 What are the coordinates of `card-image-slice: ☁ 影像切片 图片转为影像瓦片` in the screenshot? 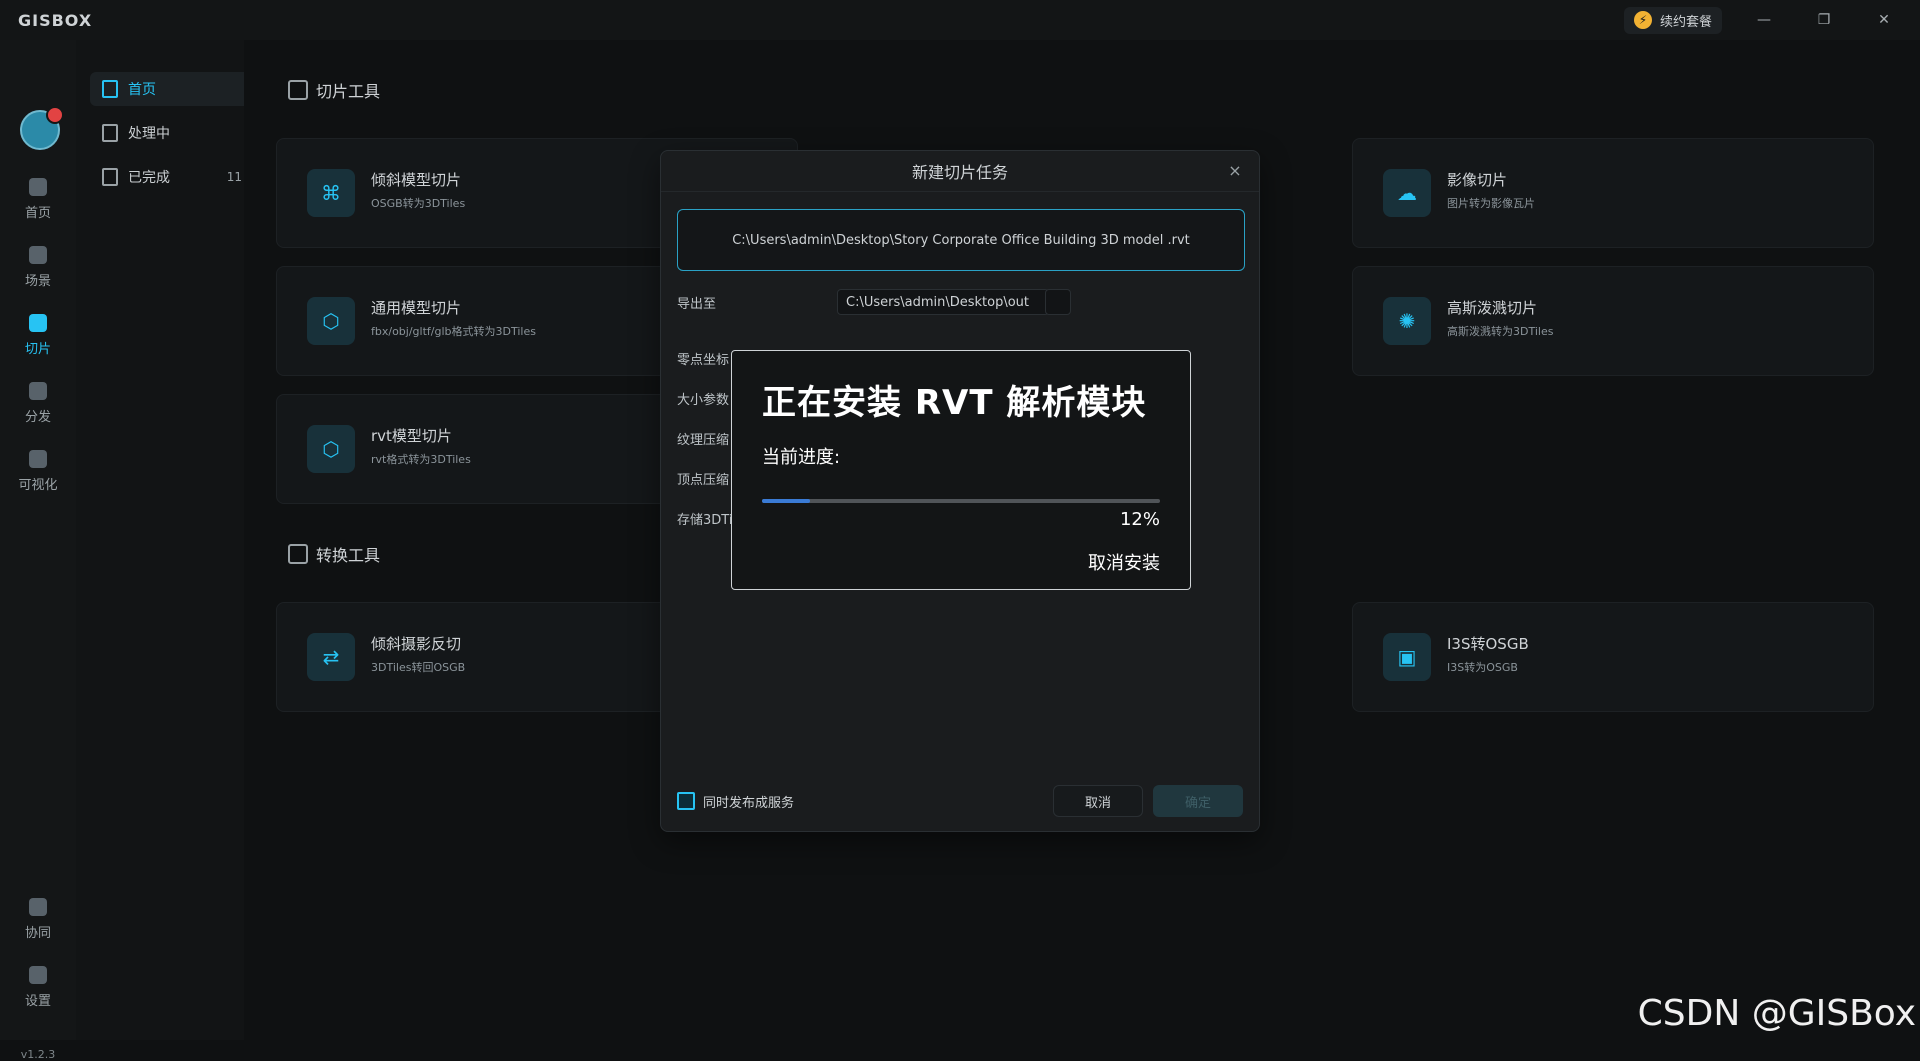 It's located at (1613, 193).